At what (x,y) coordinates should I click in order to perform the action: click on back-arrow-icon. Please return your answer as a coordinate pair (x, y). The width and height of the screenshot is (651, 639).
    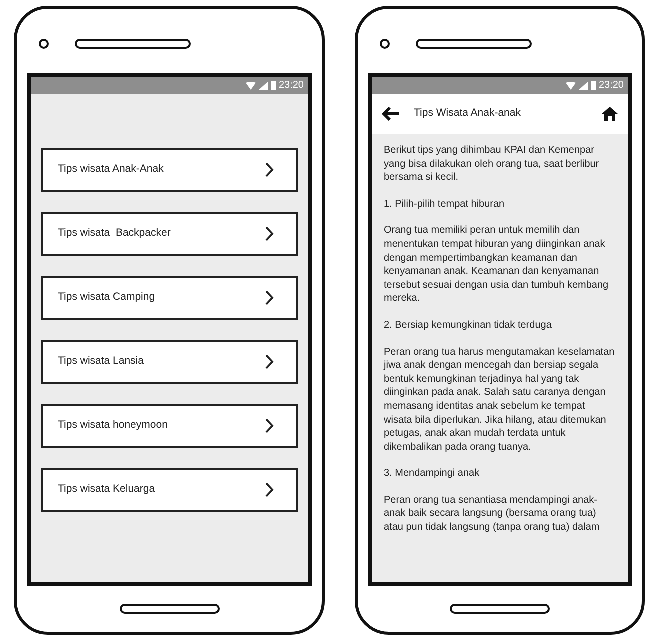
    Looking at the image, I should click on (391, 114).